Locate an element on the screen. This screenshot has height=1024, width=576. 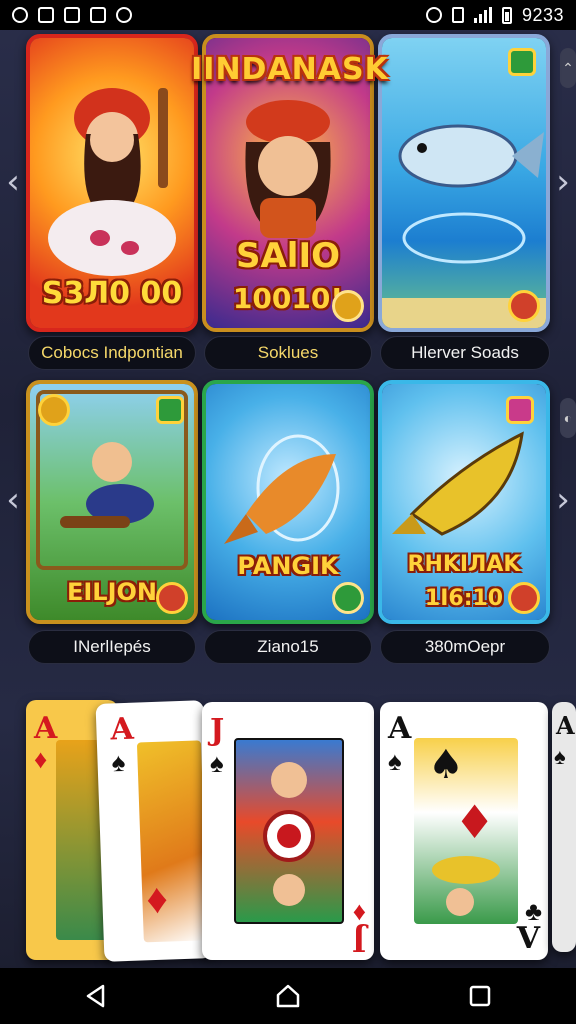
card-5-spade-icon: ♠ is located at coordinates (560, 756).